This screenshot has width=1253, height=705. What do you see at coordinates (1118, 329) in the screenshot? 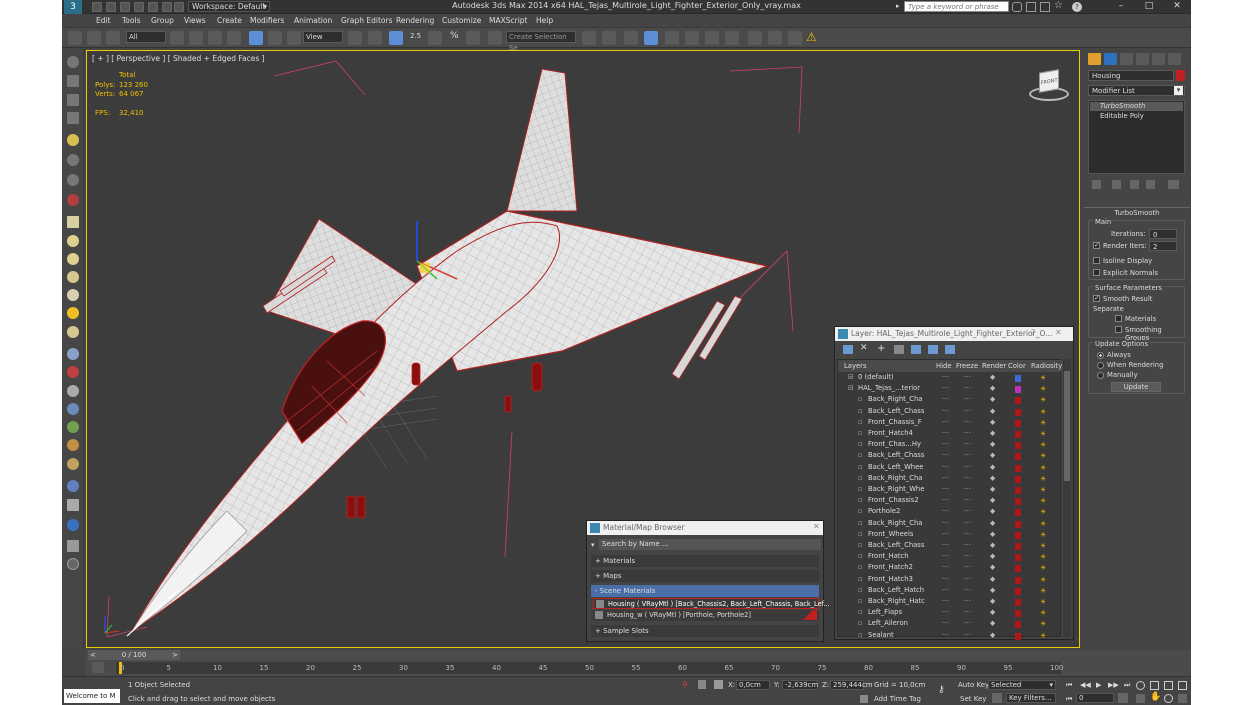
I see `smoothing-groups-checkbox` at bounding box center [1118, 329].